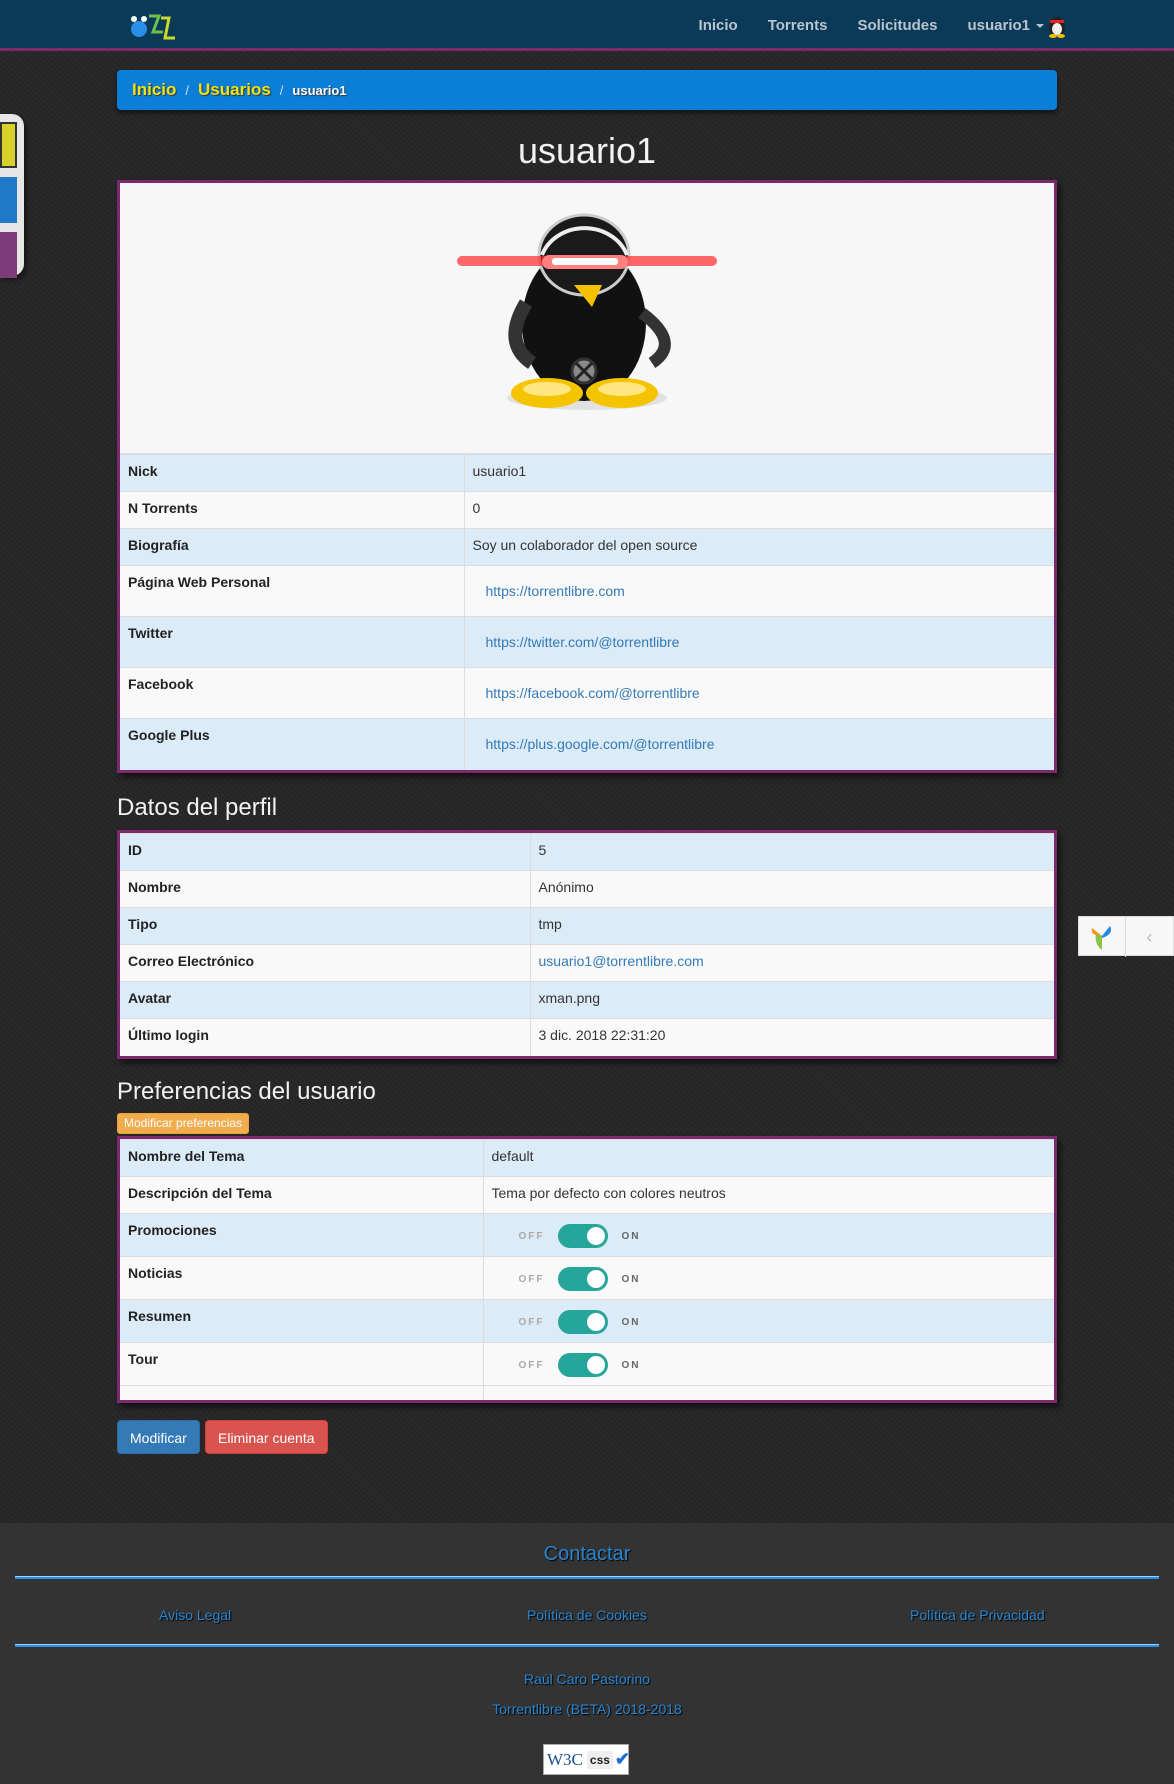  Describe the element at coordinates (555, 591) in the screenshot. I see `website-link: https://torrentlibre.com` at that location.